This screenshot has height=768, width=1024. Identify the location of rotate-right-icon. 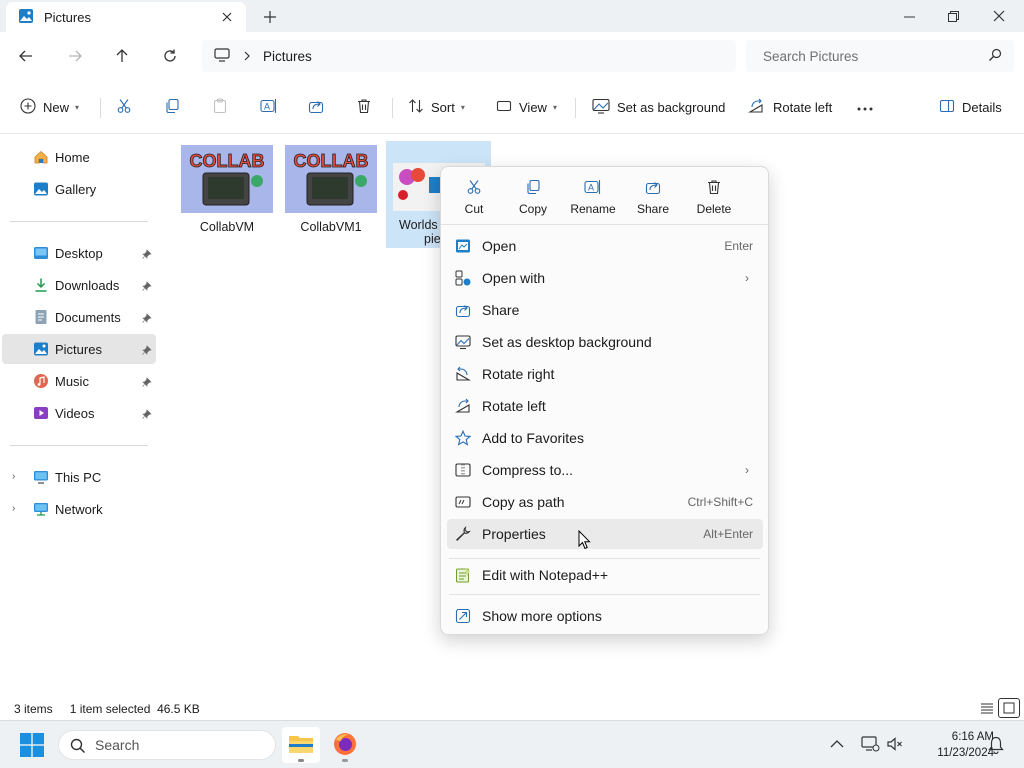
(463, 374).